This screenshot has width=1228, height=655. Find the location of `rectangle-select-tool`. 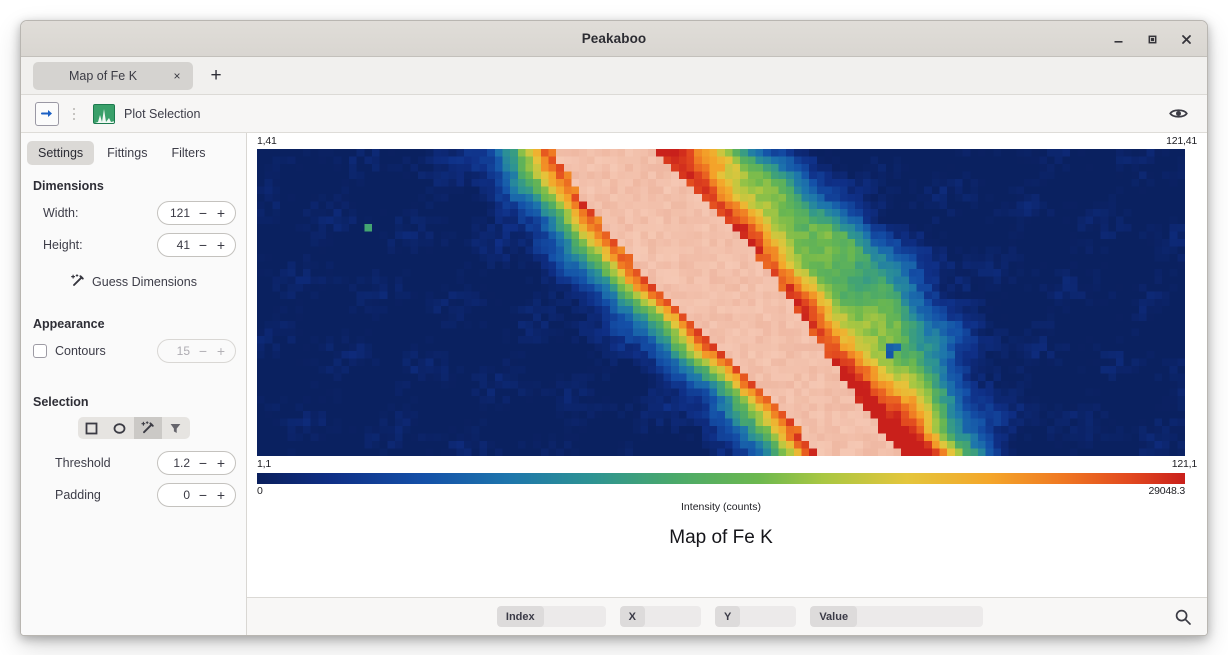

rectangle-select-tool is located at coordinates (92, 428).